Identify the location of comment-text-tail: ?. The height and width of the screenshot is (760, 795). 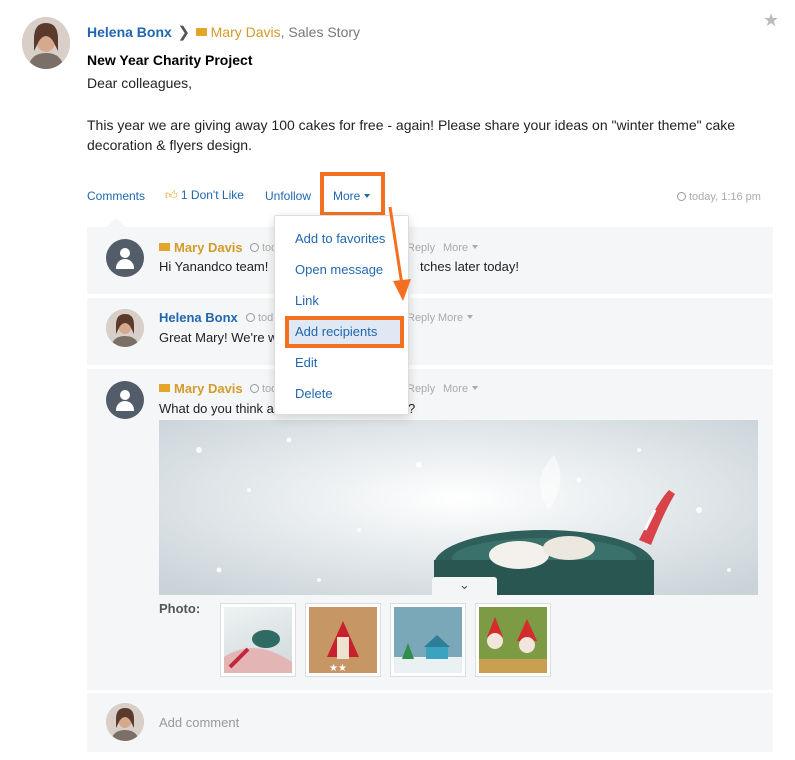
(412, 408).